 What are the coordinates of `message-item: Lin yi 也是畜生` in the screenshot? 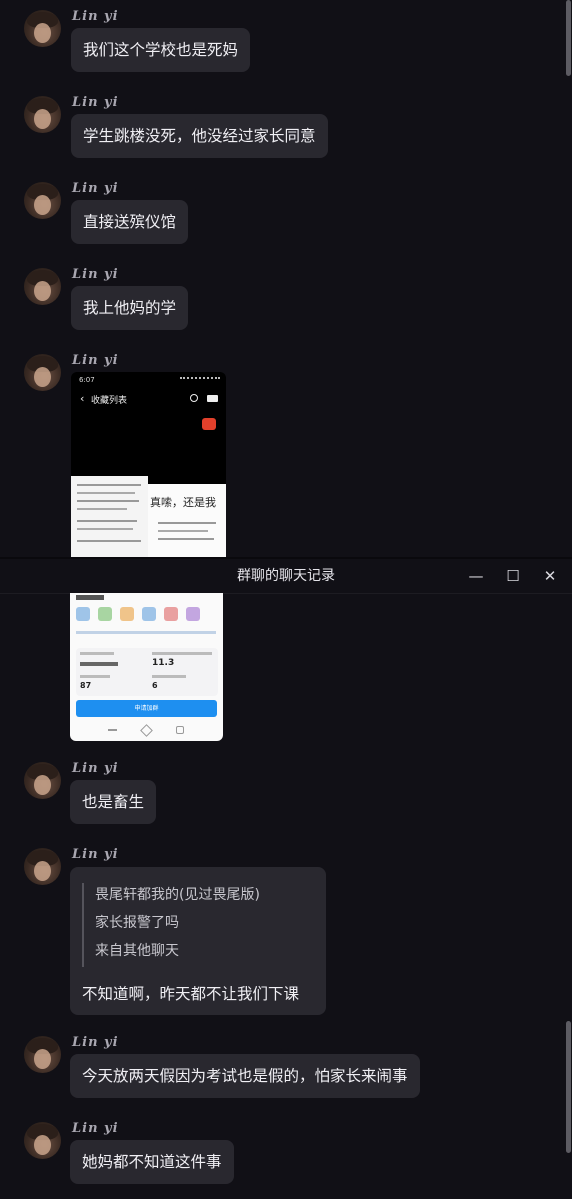 It's located at (279, 794).